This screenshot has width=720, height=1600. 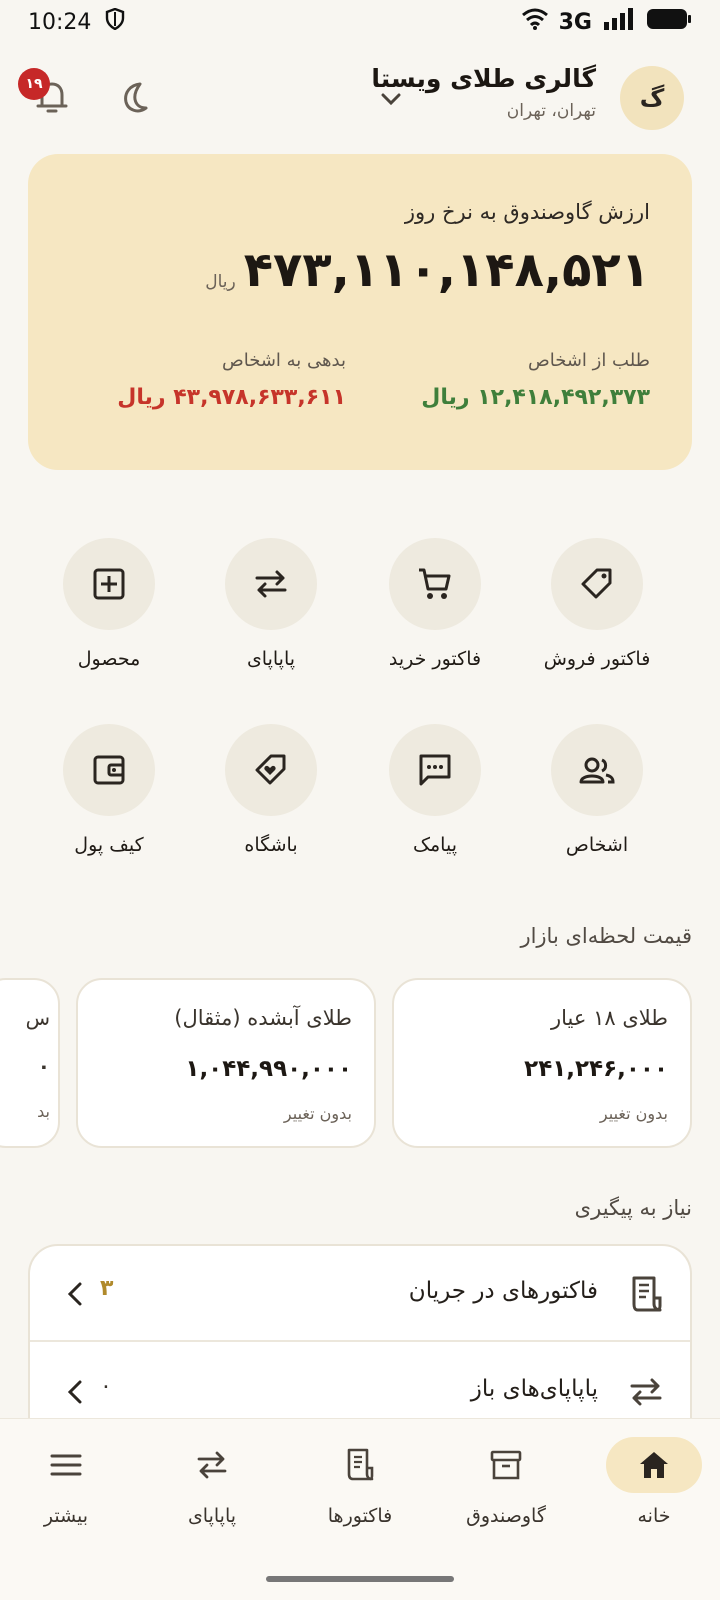 I want to click on followup-row-invoices: فاکتورهای در جریان ۳, so click(x=360, y=1294).